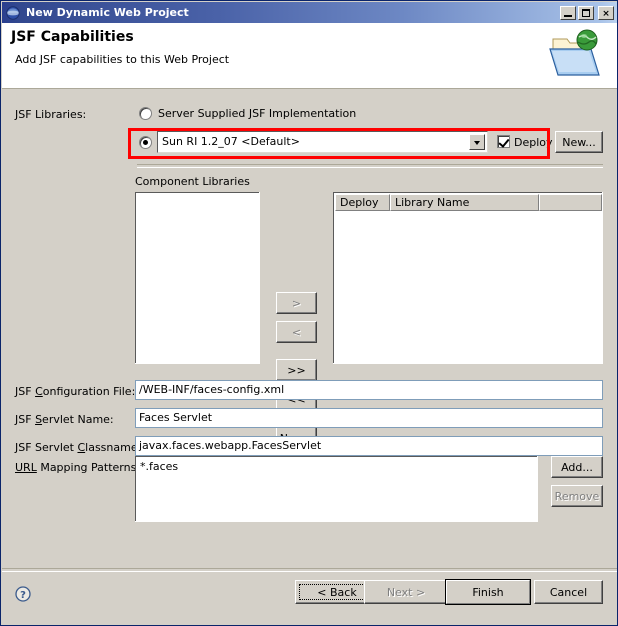 The height and width of the screenshot is (626, 618). I want to click on jsf-servlet-classname-label-post: lassname:, so click(113, 447).